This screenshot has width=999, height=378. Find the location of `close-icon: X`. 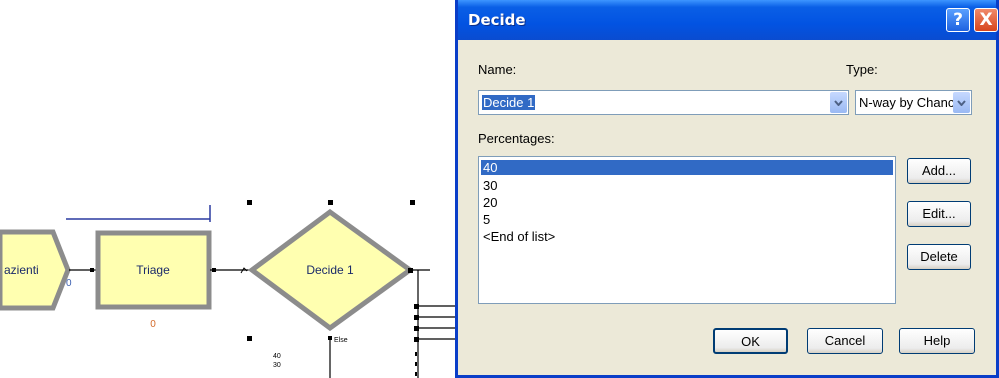

close-icon: X is located at coordinates (986, 20).